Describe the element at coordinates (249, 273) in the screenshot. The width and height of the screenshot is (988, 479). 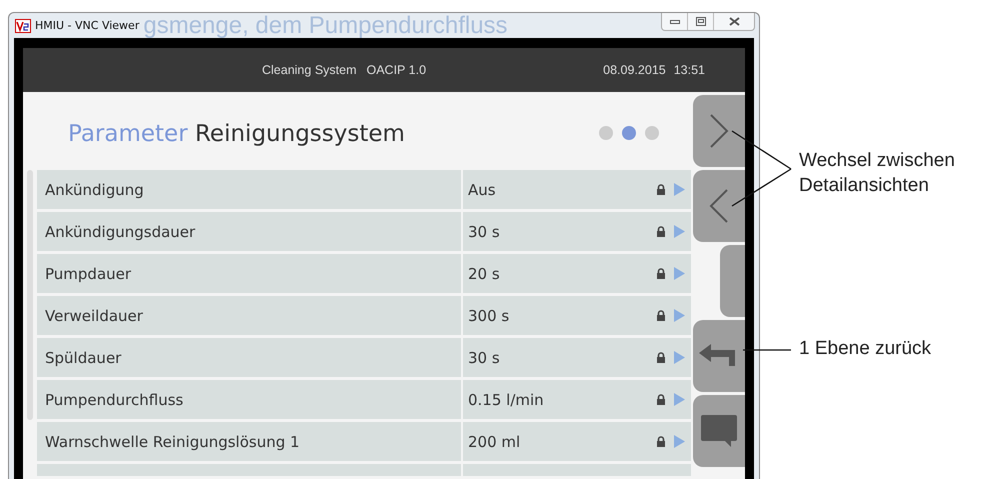
I see `parameter-name: Pumpdauer` at that location.